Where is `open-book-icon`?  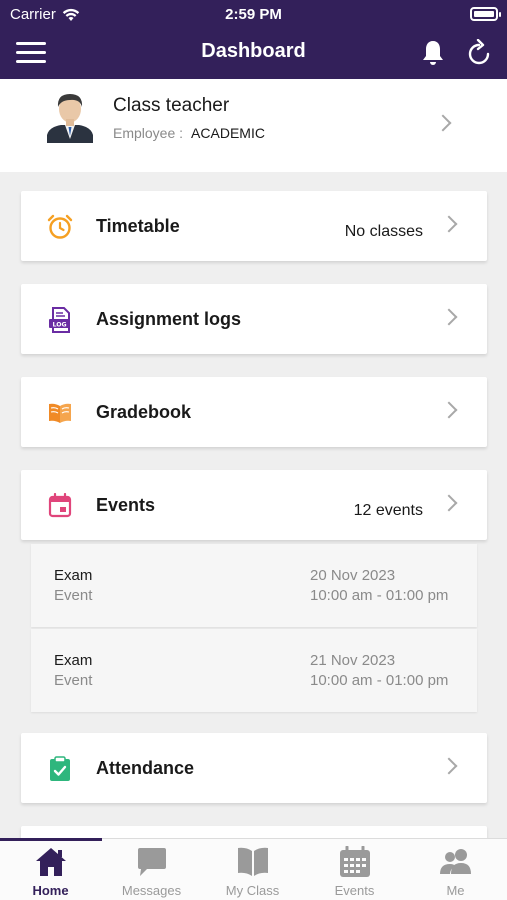 open-book-icon is located at coordinates (60, 413).